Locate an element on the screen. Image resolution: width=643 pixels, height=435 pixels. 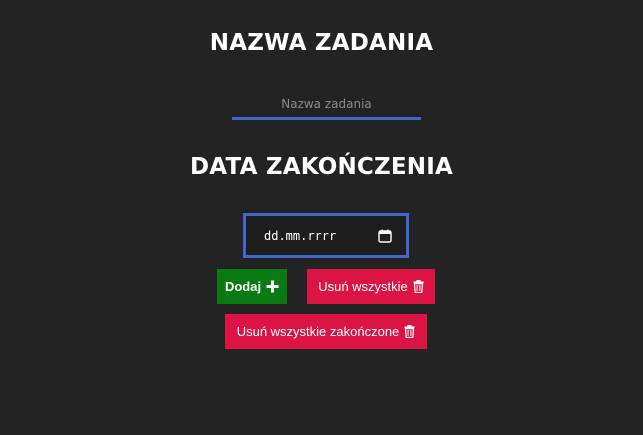
due-date-heading: DATA ZAKOŃCZENIA is located at coordinates (321, 167).